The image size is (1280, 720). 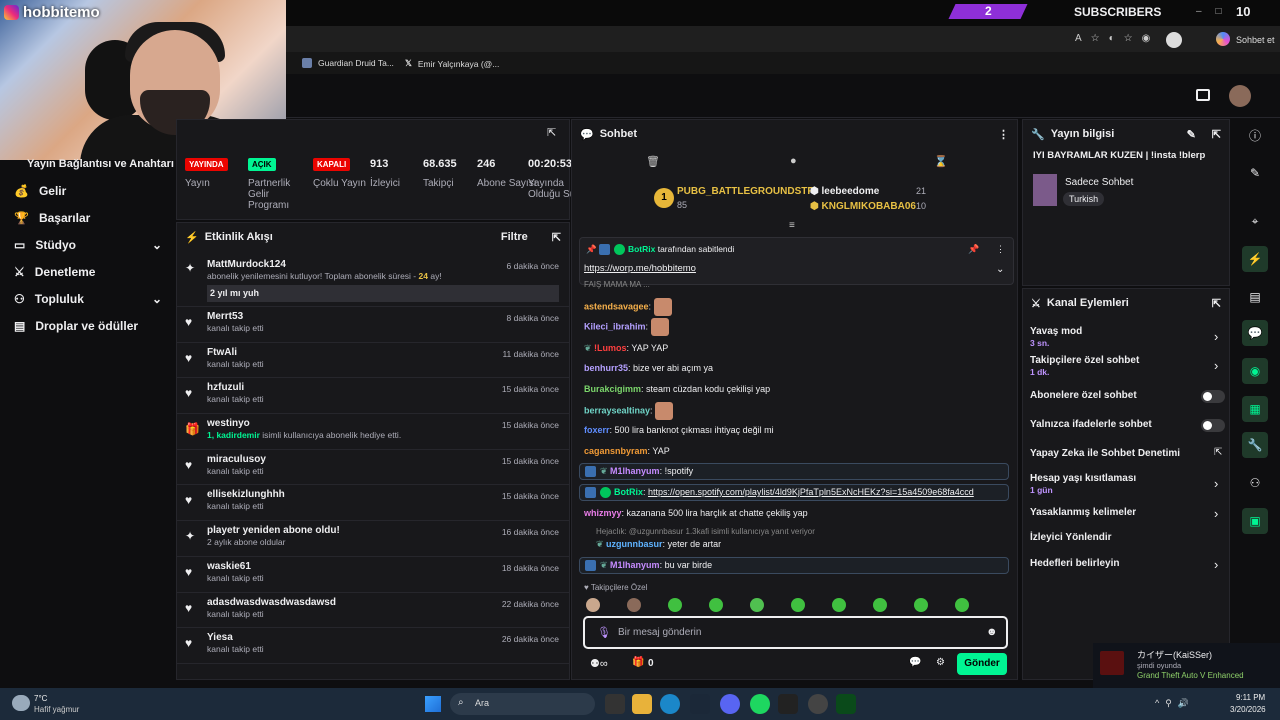 What do you see at coordinates (522, 704) in the screenshot?
I see `taskbar-search: ⌕ Ara` at bounding box center [522, 704].